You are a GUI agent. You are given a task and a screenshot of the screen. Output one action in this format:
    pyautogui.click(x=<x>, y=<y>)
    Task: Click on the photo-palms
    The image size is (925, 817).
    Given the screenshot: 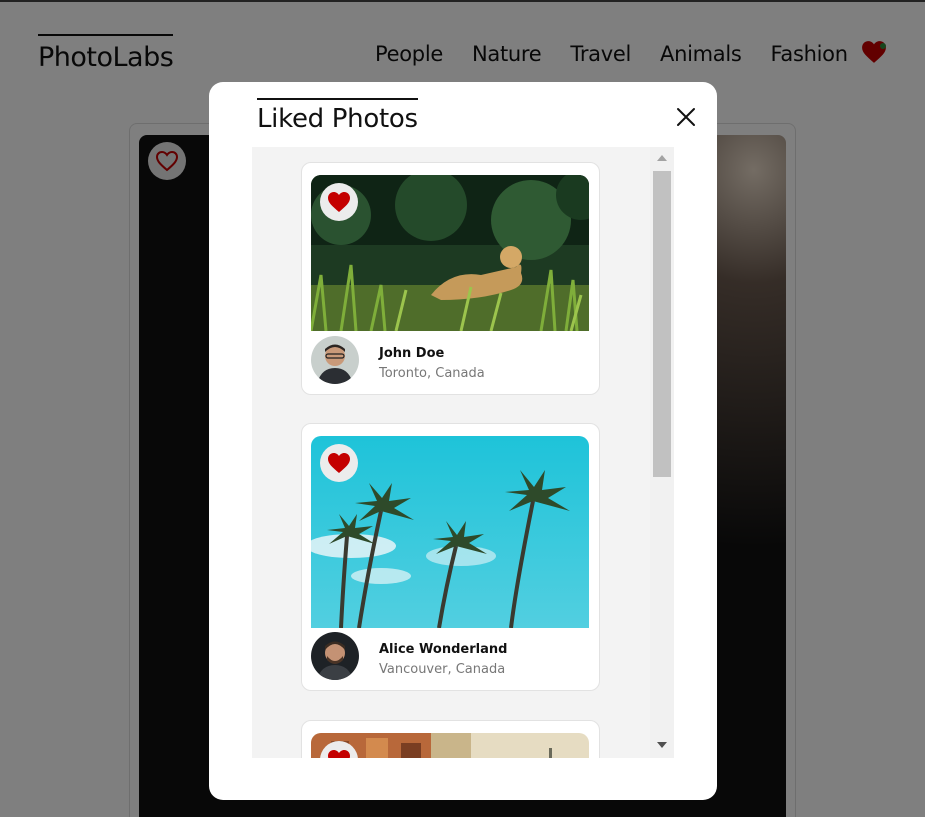 What is the action you would take?
    pyautogui.click(x=450, y=532)
    